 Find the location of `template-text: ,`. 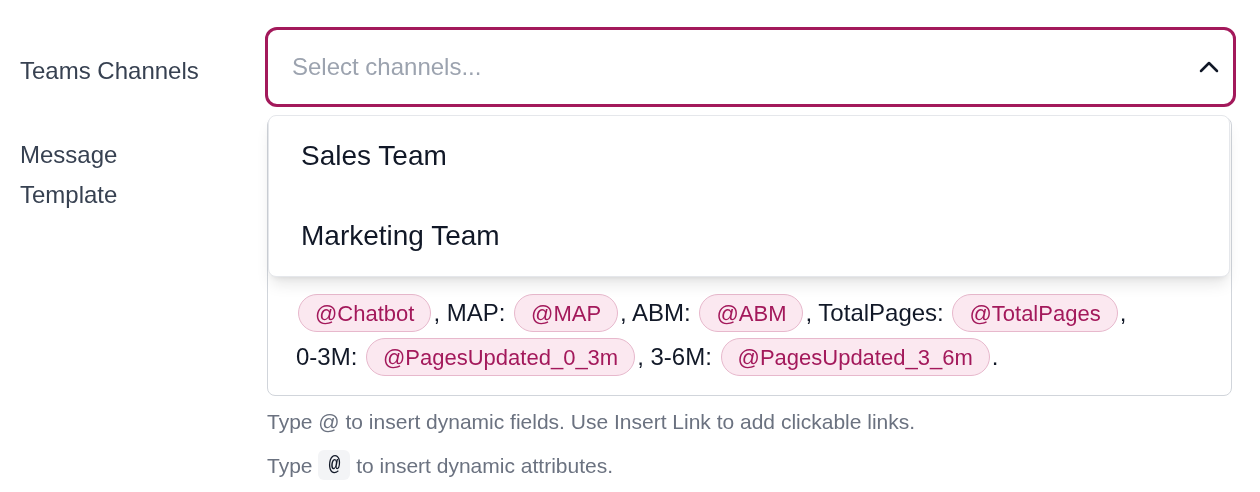

template-text: , is located at coordinates (1123, 313).